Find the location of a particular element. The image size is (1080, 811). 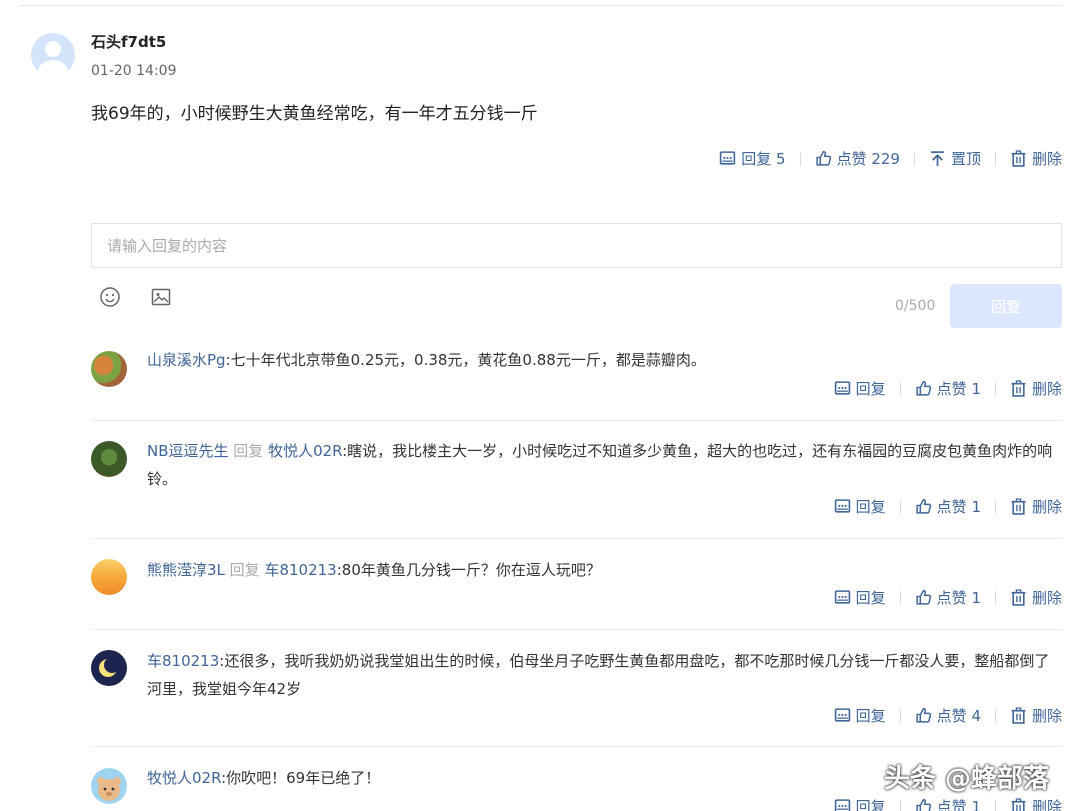

moon-icon is located at coordinates (109, 667).